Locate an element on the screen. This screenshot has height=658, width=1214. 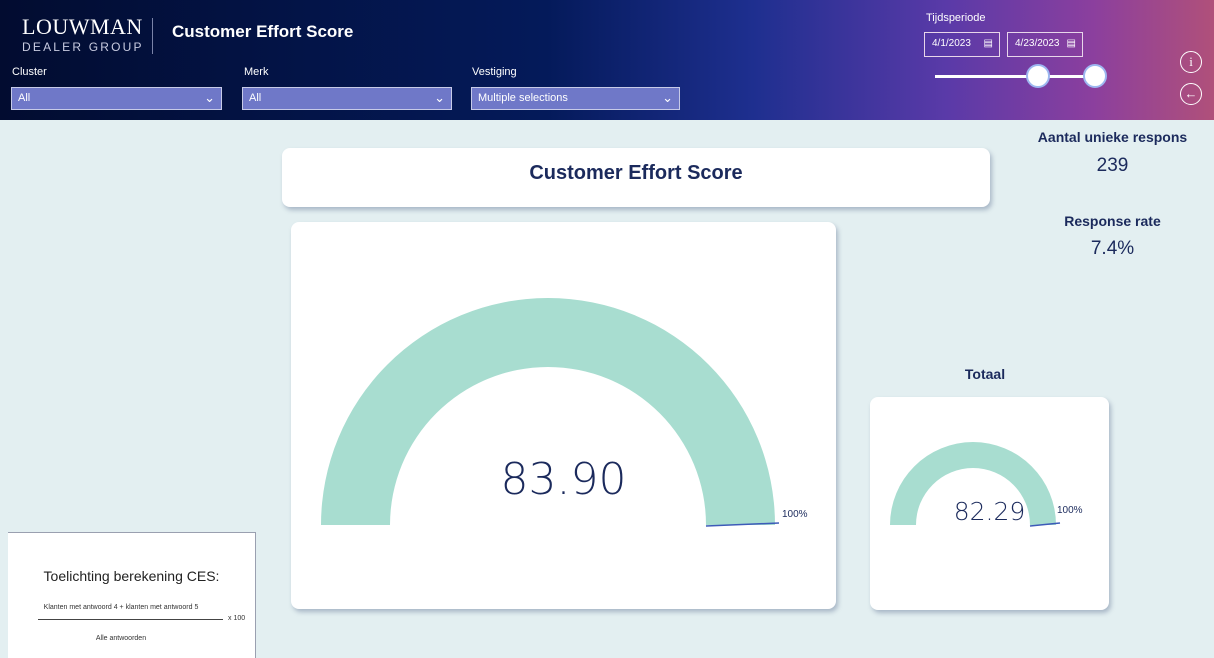
period-label: Tijdsperiode is located at coordinates (956, 18).